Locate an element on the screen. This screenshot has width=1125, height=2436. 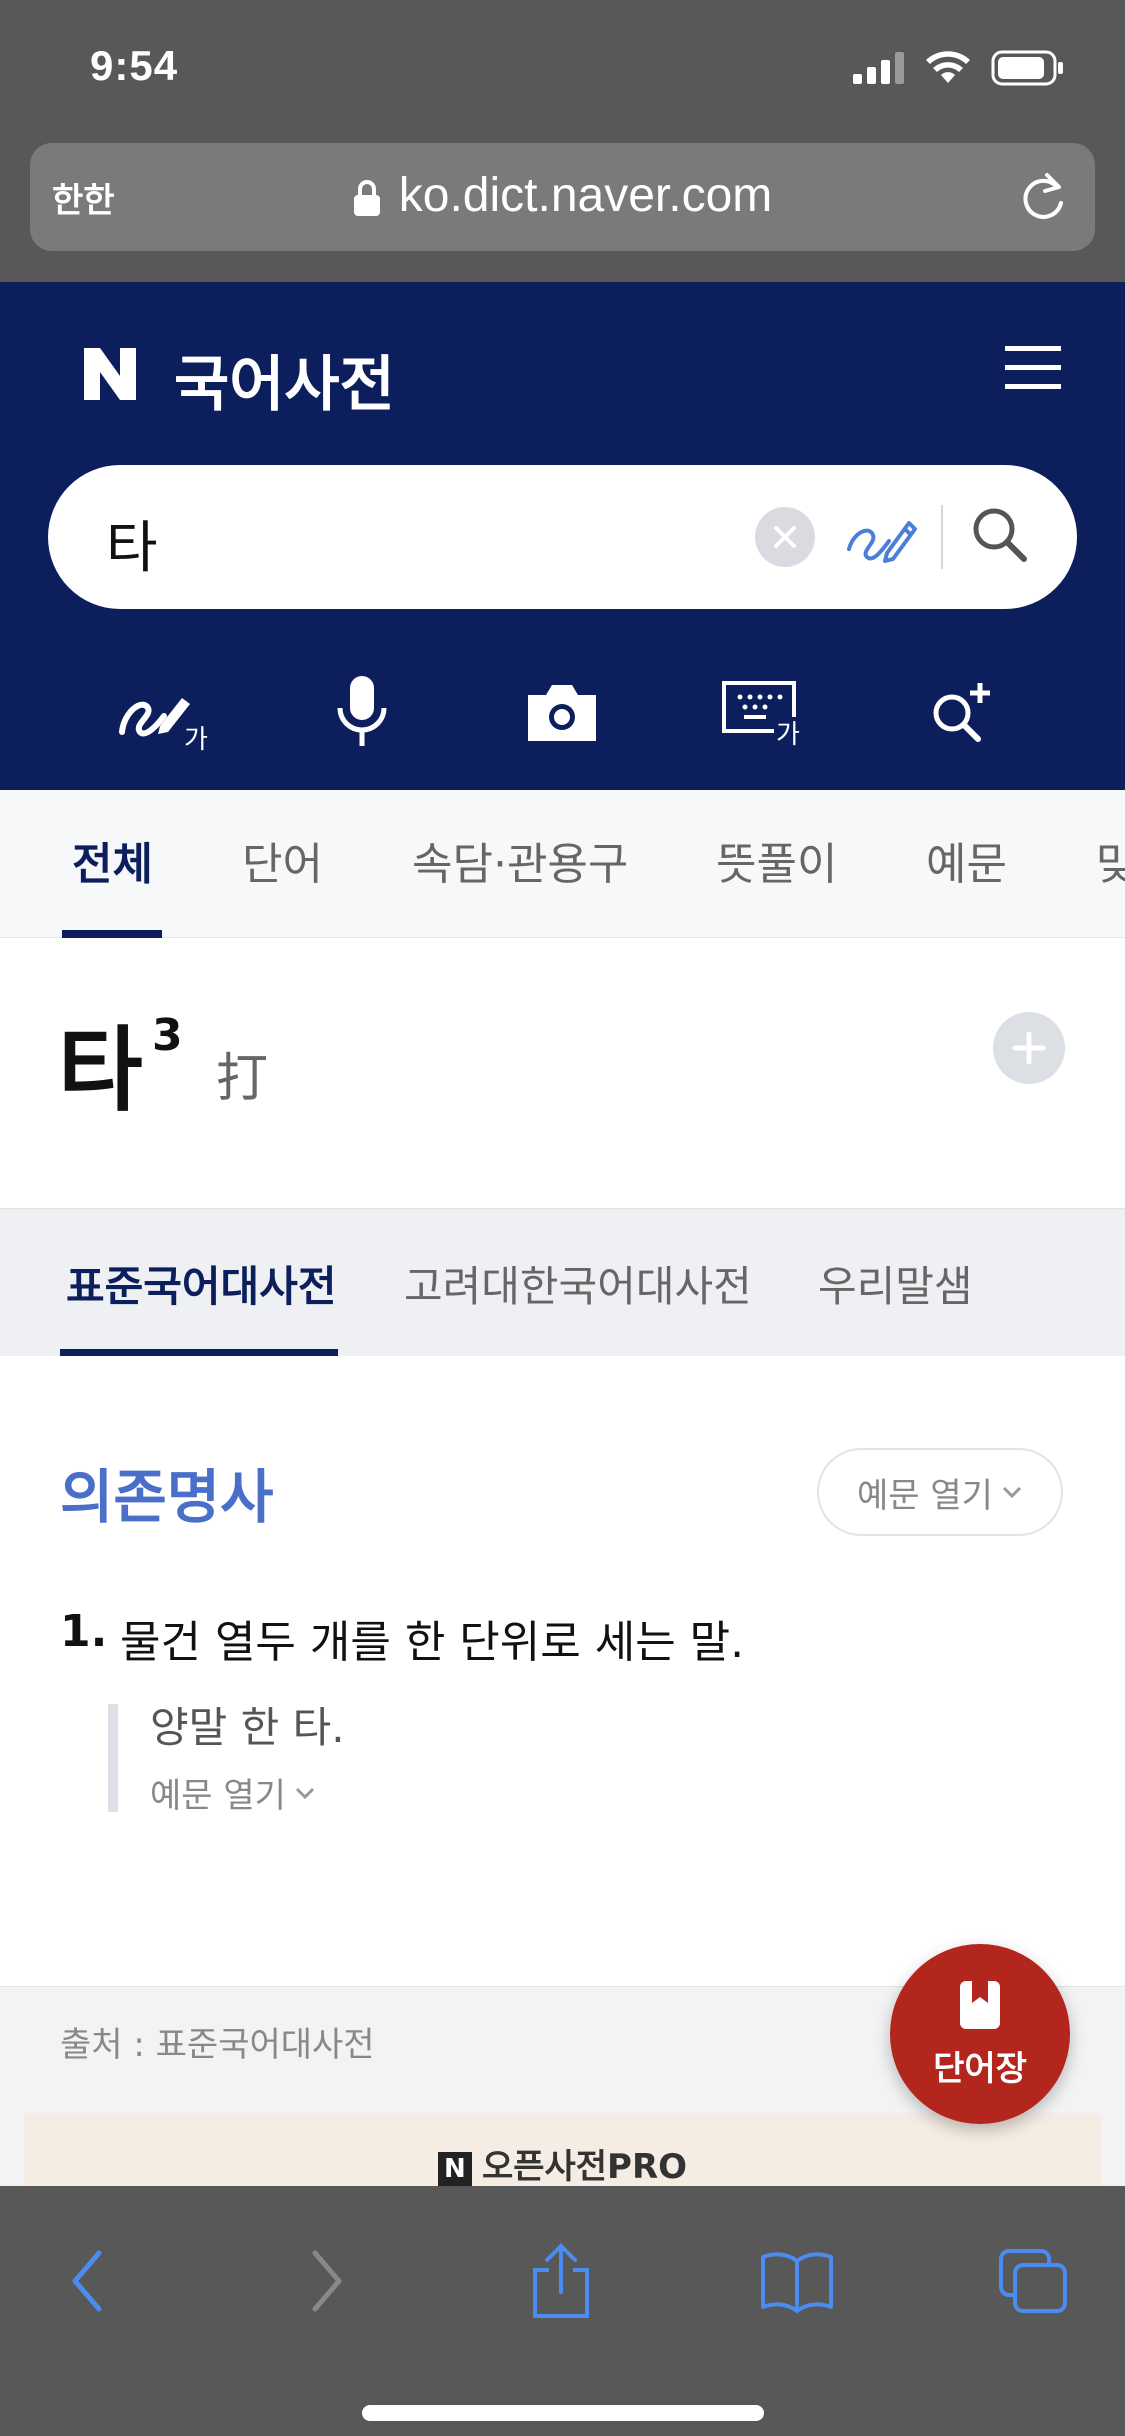
menu-icon is located at coordinates (1033, 368).